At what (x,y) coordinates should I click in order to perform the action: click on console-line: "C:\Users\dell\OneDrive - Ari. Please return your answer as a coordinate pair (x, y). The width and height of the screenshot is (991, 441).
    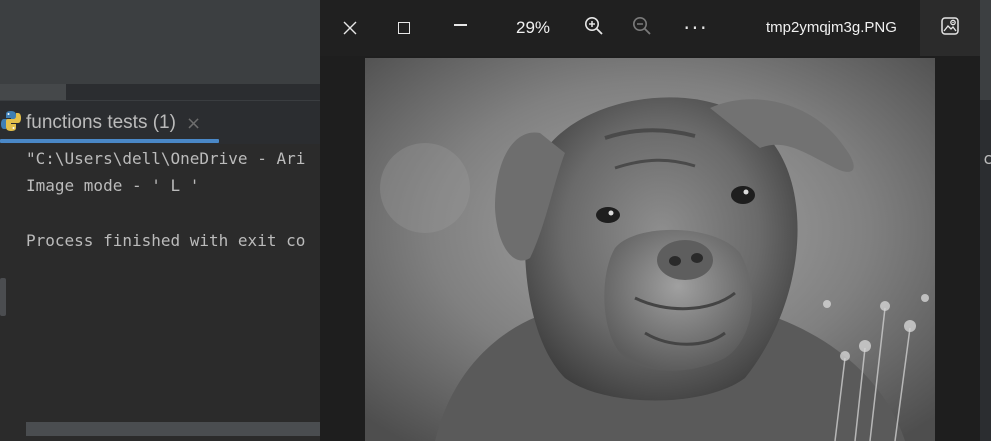
    Looking at the image, I should click on (166, 158).